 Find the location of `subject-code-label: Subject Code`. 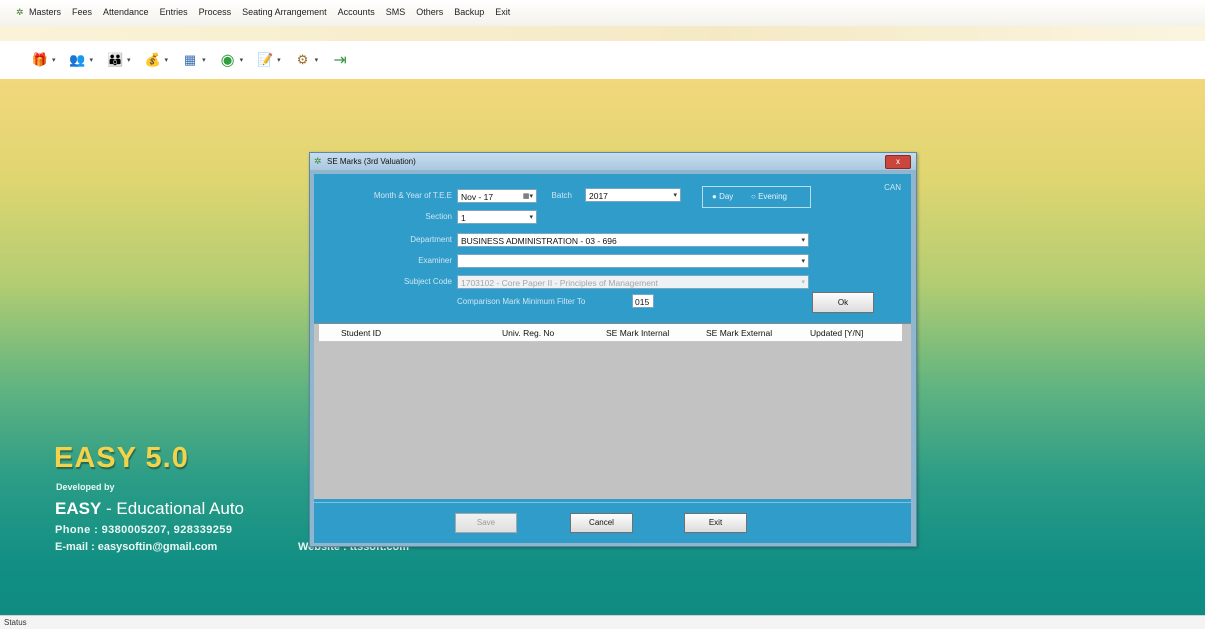

subject-code-label: Subject Code is located at coordinates (427, 281).